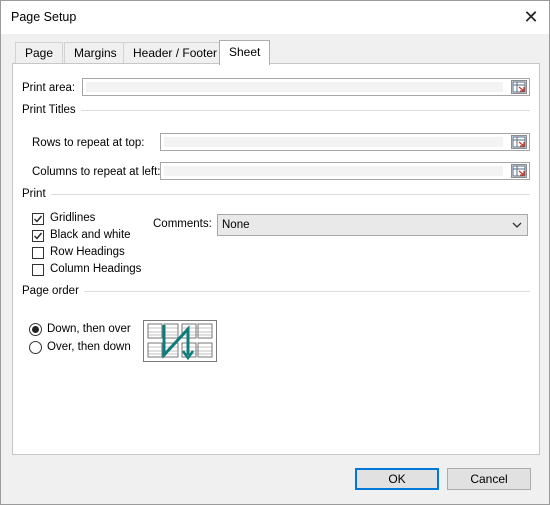 This screenshot has width=550, height=505. Describe the element at coordinates (90, 235) in the screenshot. I see `black-and-white-label: Black and white` at that location.